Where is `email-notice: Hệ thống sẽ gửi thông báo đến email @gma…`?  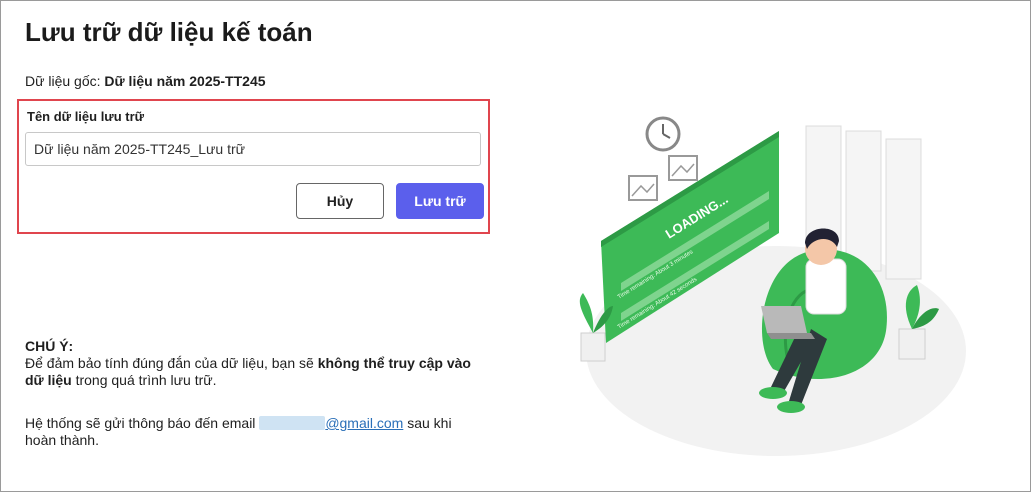
email-notice: Hệ thống sẽ gửi thông báo đến email @gma… is located at coordinates (255, 432).